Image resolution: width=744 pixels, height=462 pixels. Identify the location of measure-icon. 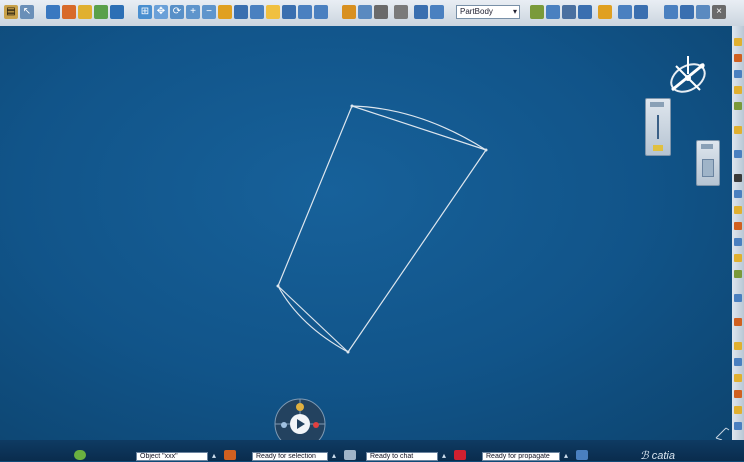
(85, 12).